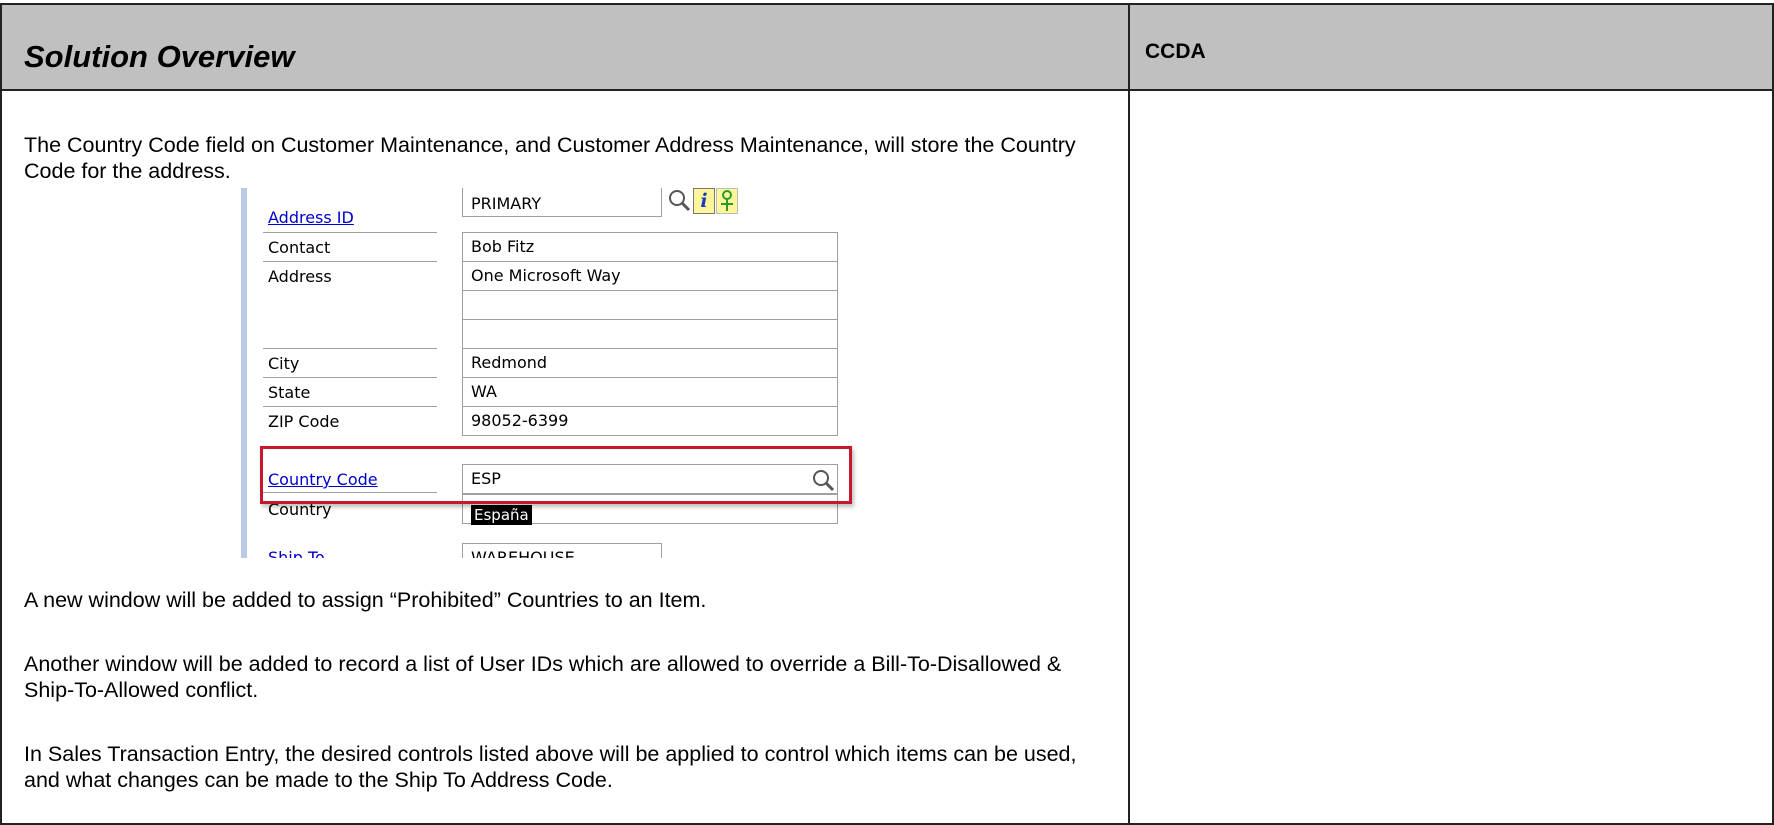 The height and width of the screenshot is (825, 1774). Describe the element at coordinates (244, 373) in the screenshot. I see `window-left-edge` at that location.